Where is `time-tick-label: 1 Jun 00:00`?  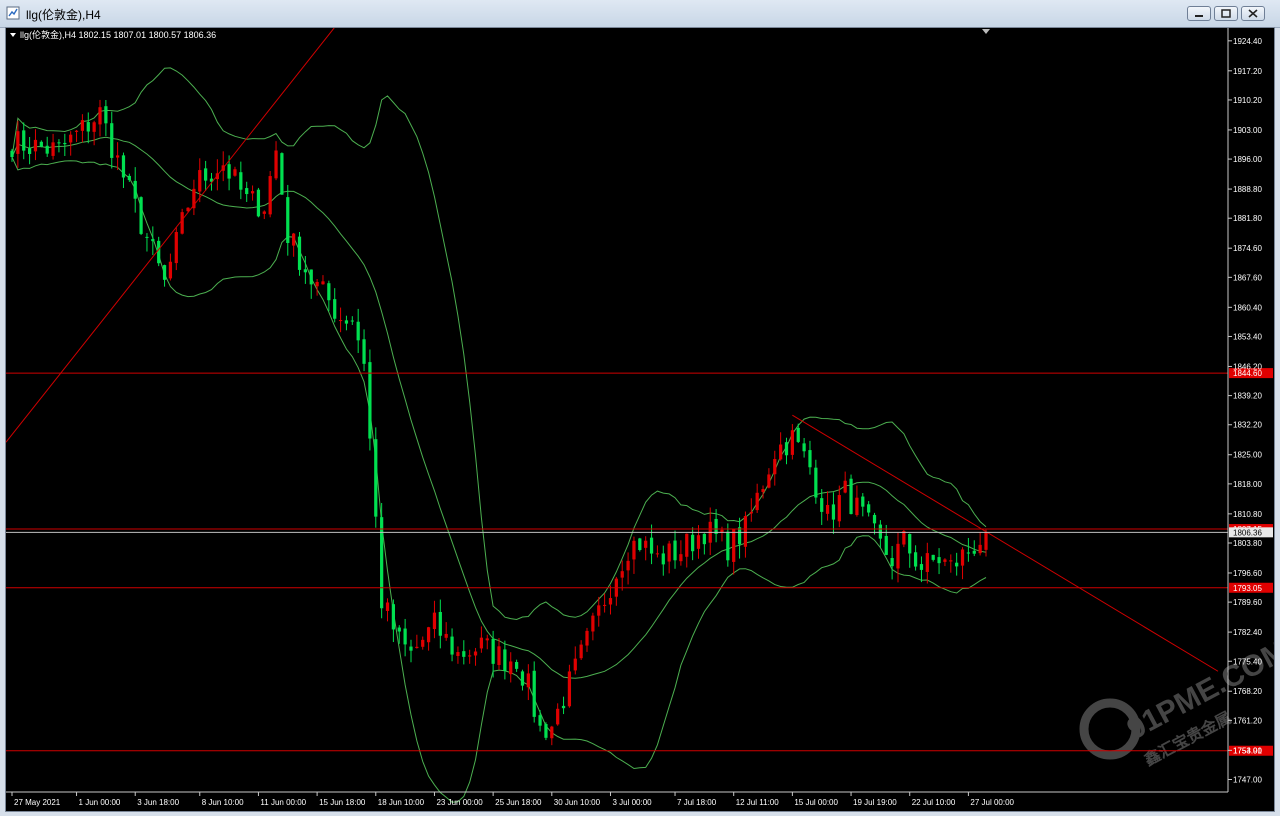
time-tick-label: 1 Jun 00:00 is located at coordinates (100, 802).